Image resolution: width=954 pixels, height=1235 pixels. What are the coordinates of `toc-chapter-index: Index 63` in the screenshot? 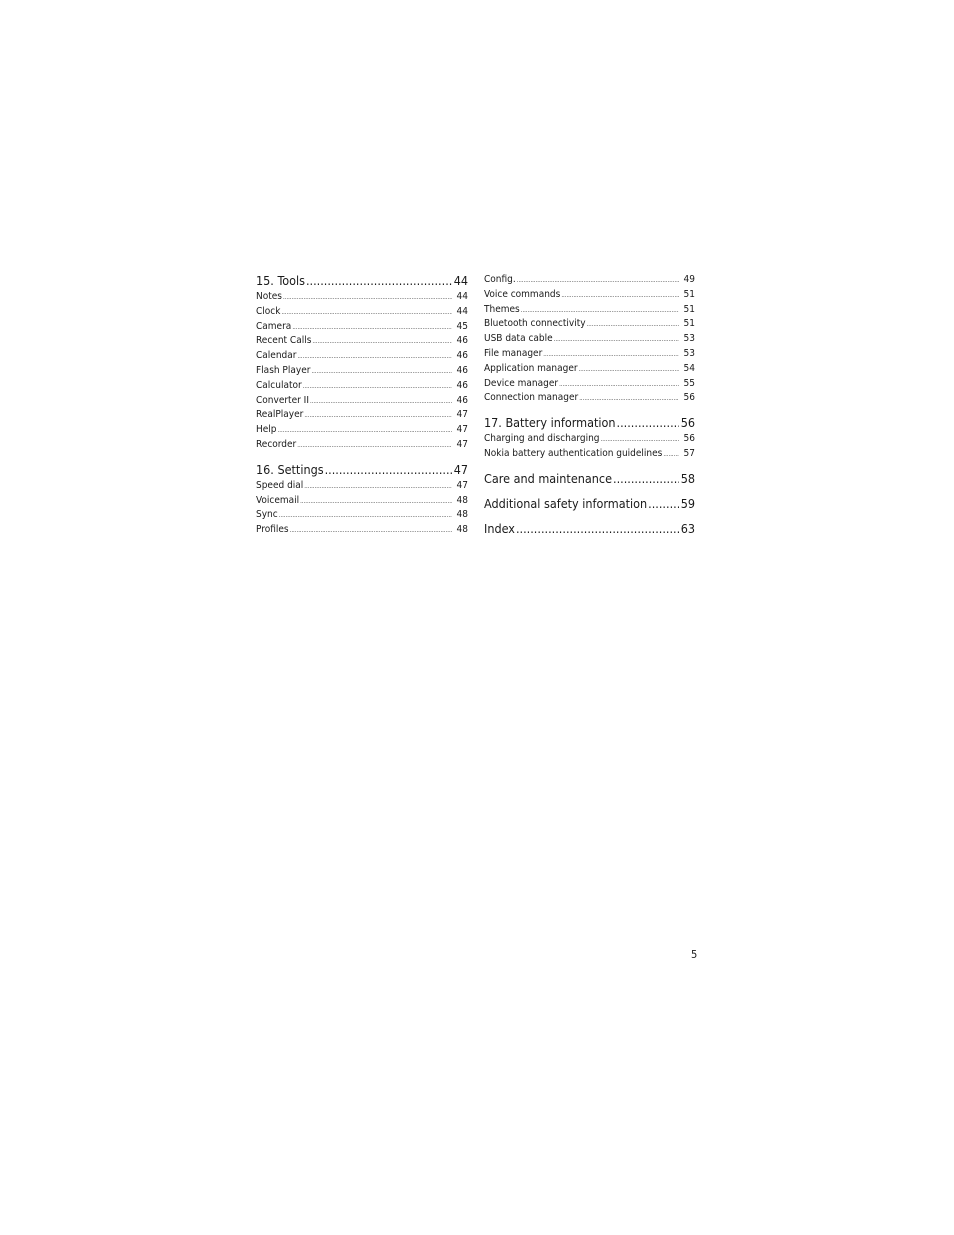 It's located at (589, 529).